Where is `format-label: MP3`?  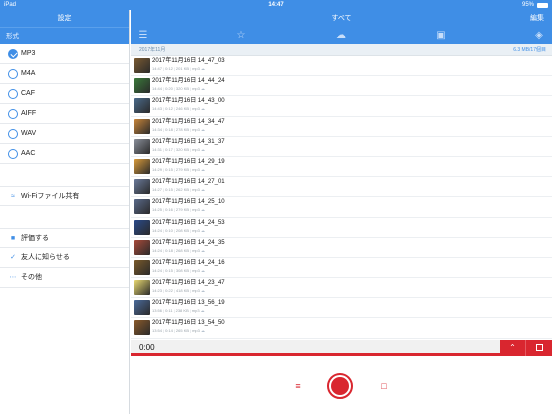
format-label: MP3 is located at coordinates (28, 53).